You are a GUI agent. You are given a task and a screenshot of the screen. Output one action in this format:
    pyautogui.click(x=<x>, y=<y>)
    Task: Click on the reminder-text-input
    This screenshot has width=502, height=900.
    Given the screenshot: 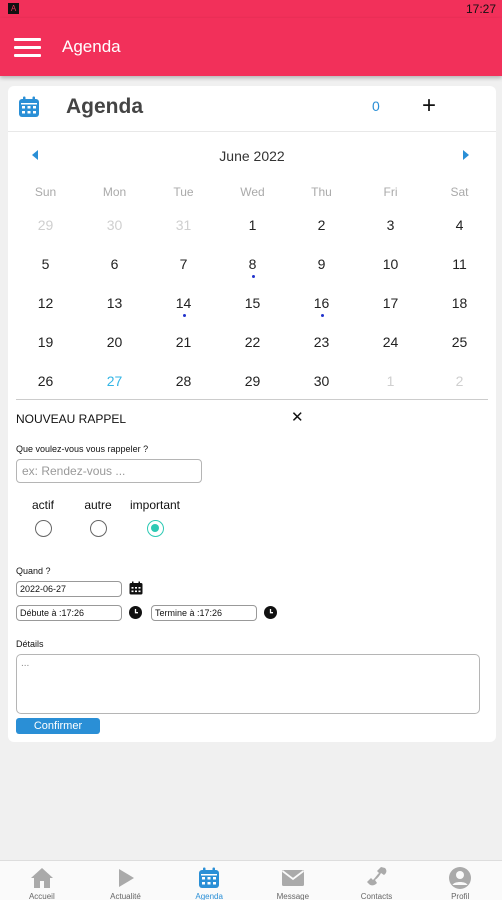 What is the action you would take?
    pyautogui.click(x=109, y=471)
    